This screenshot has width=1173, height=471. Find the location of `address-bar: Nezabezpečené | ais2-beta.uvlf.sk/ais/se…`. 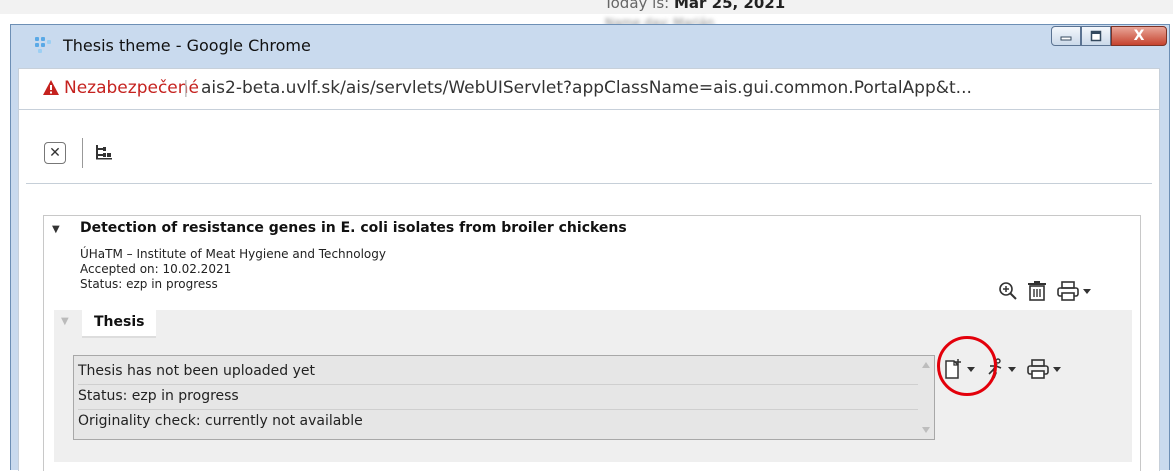

address-bar: Nezabezpečené | ais2-beta.uvlf.sk/ais/se… is located at coordinates (589, 89).